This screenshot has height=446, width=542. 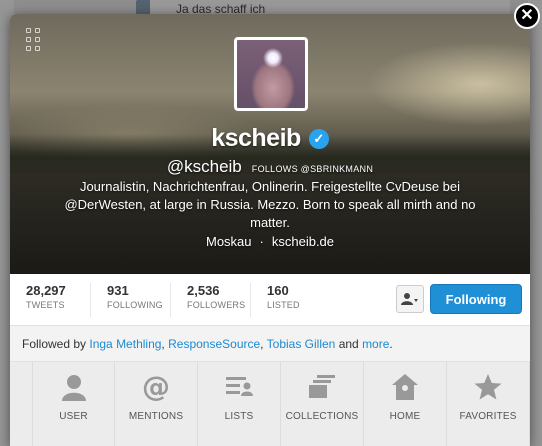 I want to click on collections-icon, so click(x=322, y=387).